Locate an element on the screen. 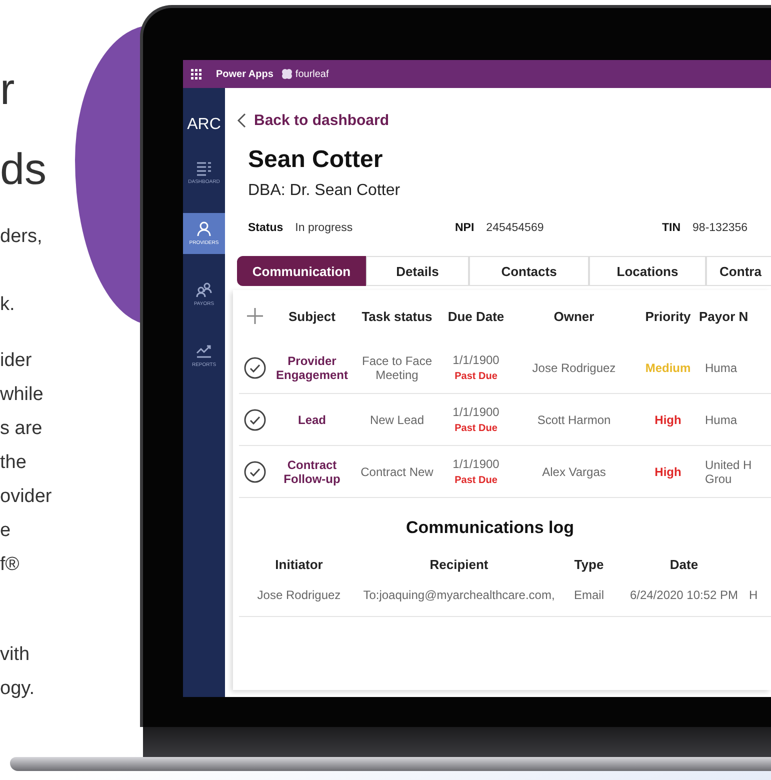 The width and height of the screenshot is (771, 780). app-launcher-icon is located at coordinates (196, 74).